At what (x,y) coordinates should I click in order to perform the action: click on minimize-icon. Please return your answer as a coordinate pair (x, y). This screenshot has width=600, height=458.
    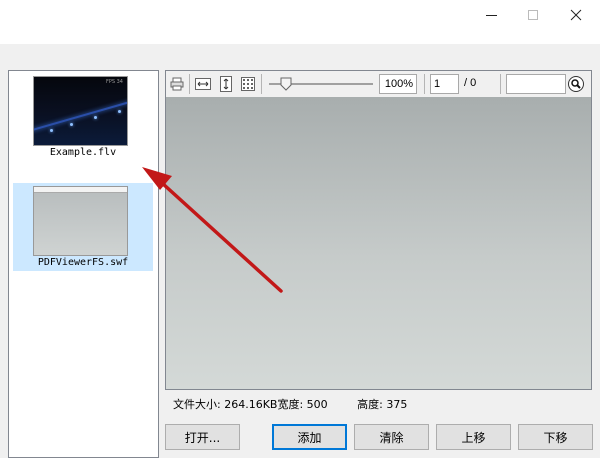
    Looking at the image, I should click on (491, 15).